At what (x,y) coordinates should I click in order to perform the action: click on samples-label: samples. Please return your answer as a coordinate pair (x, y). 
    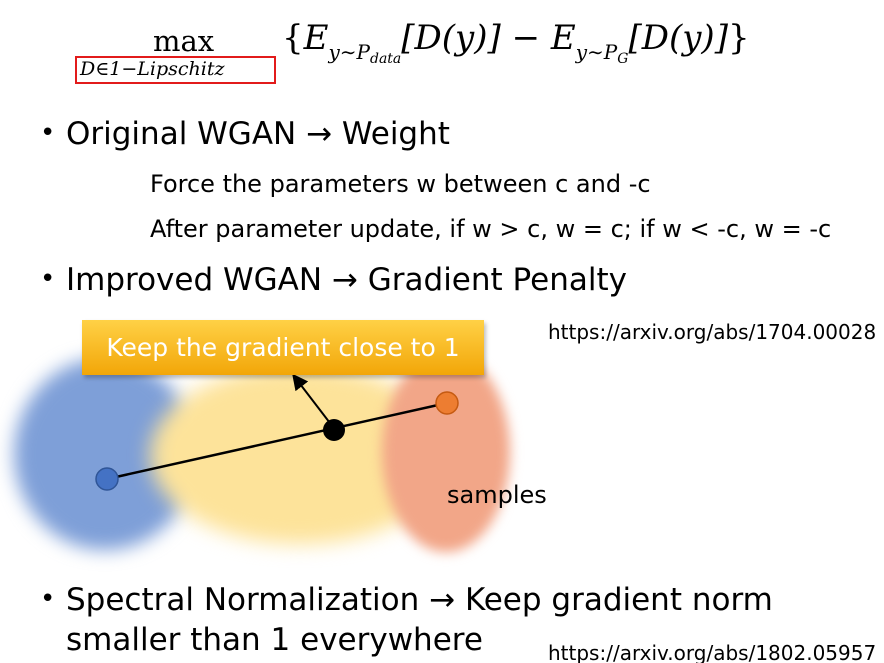
    Looking at the image, I should click on (497, 495).